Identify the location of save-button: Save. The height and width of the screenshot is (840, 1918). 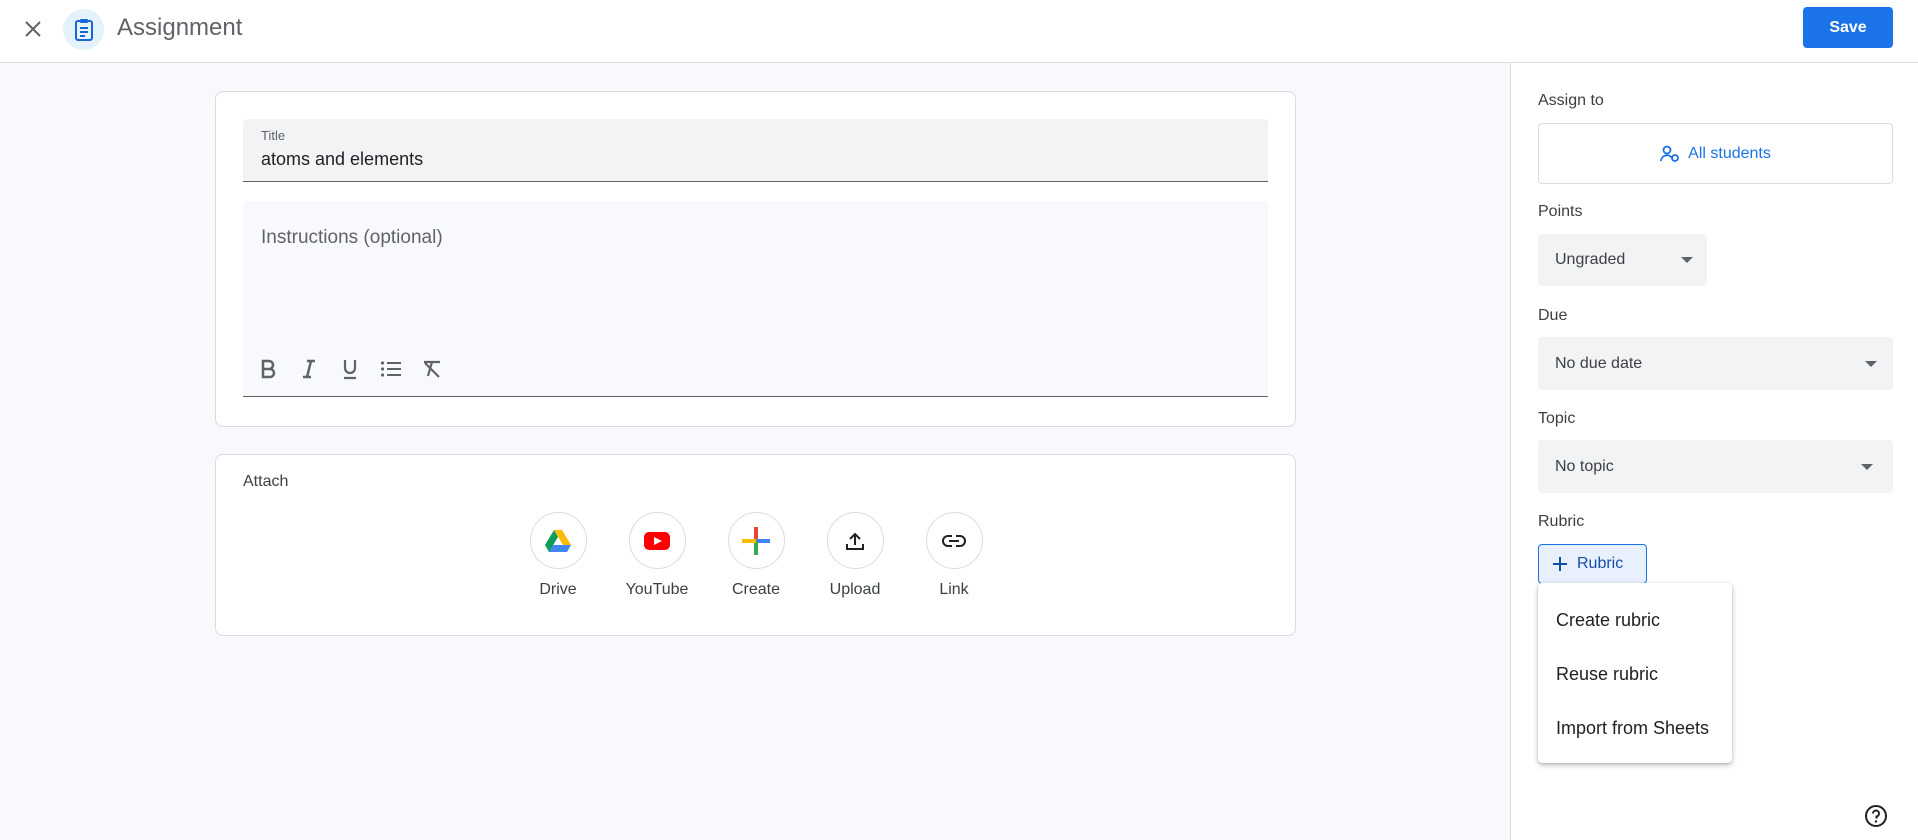
(1848, 27).